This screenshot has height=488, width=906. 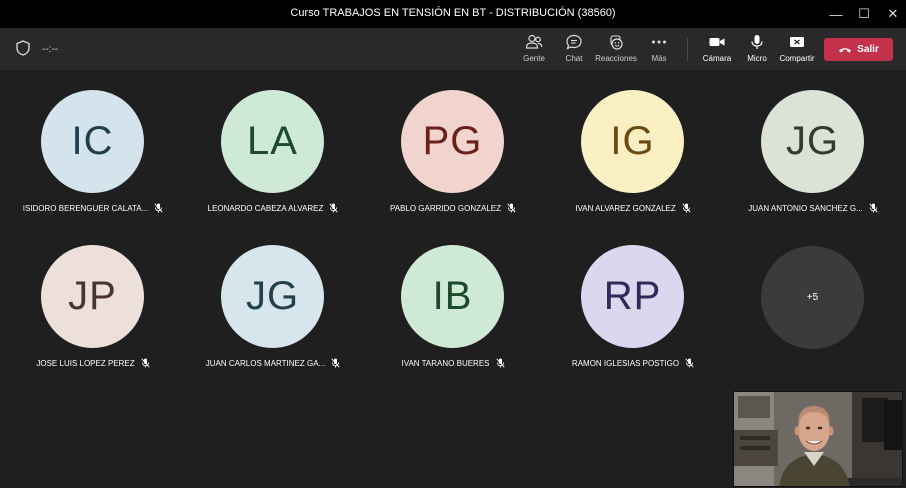 What do you see at coordinates (868, 49) in the screenshot?
I see `leave-label: Salir` at bounding box center [868, 49].